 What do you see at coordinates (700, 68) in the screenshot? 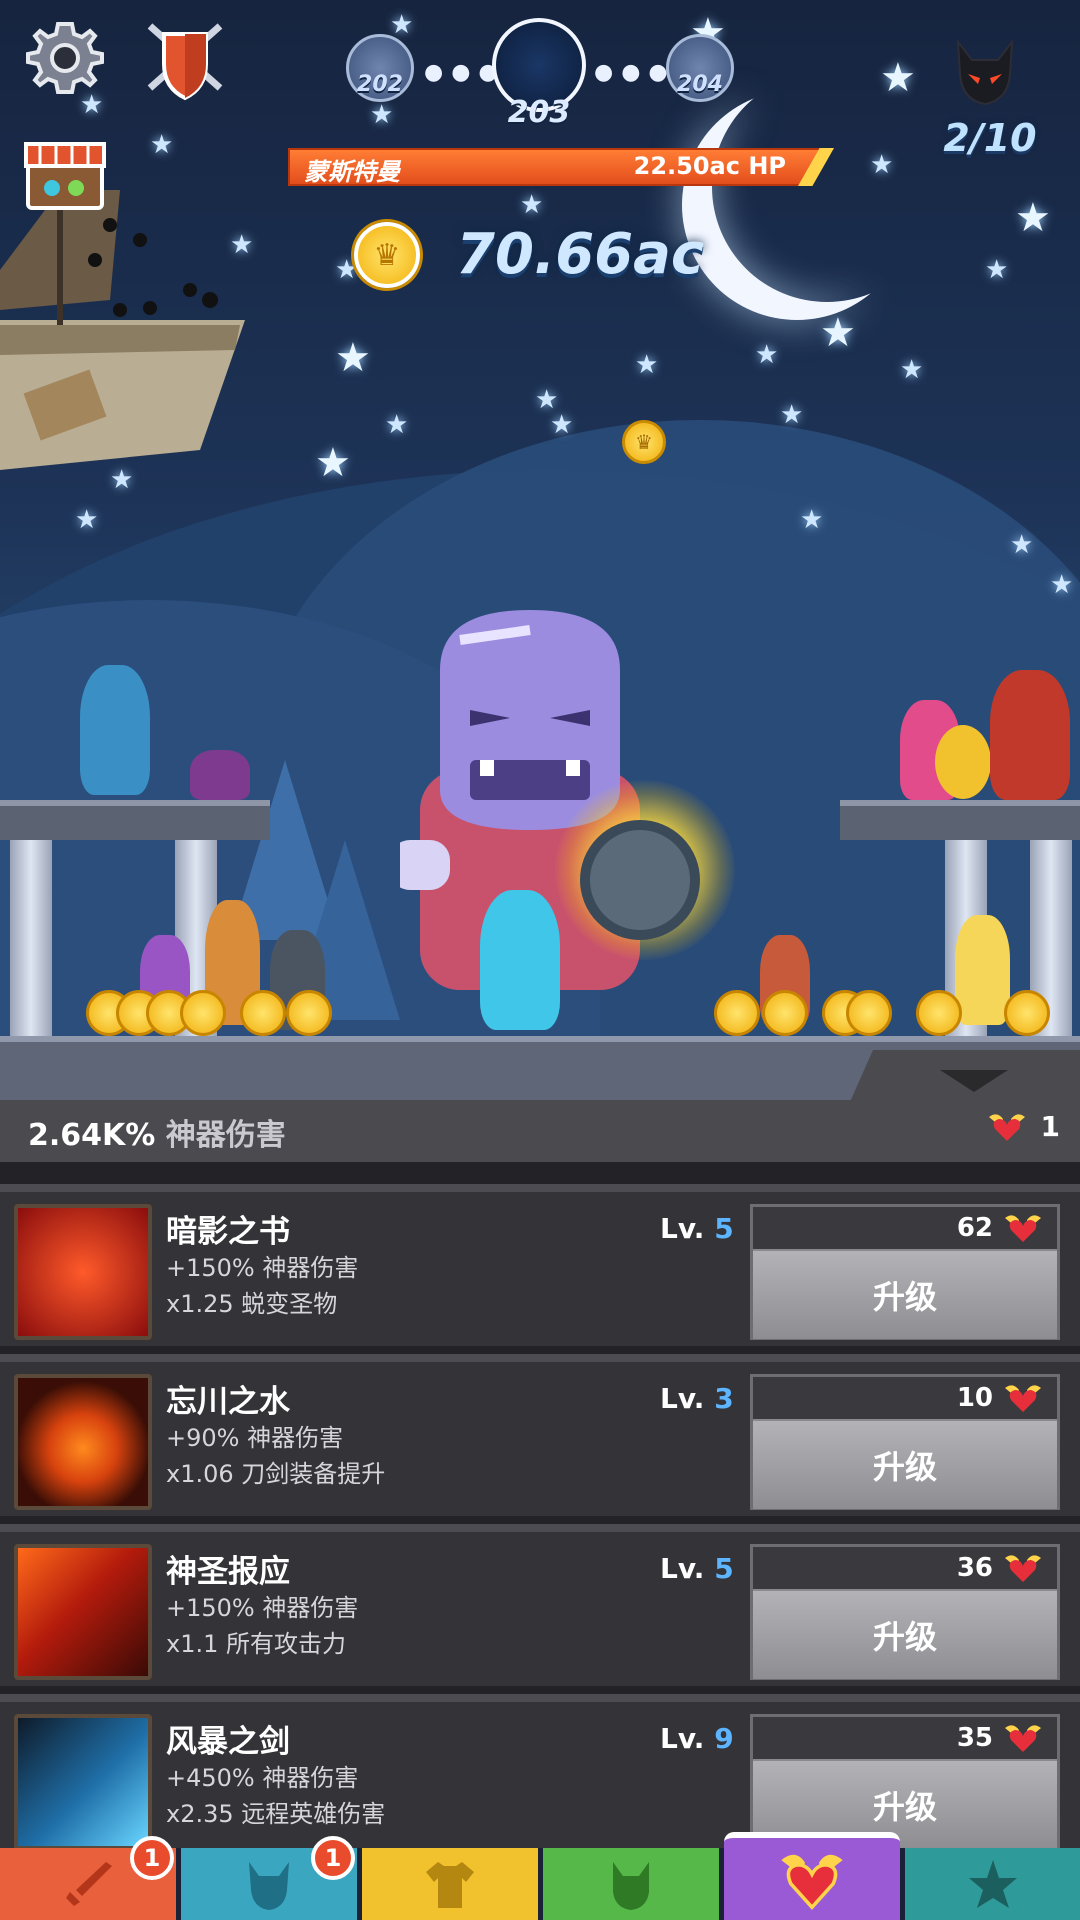
I see `stage-next: 204` at bounding box center [700, 68].